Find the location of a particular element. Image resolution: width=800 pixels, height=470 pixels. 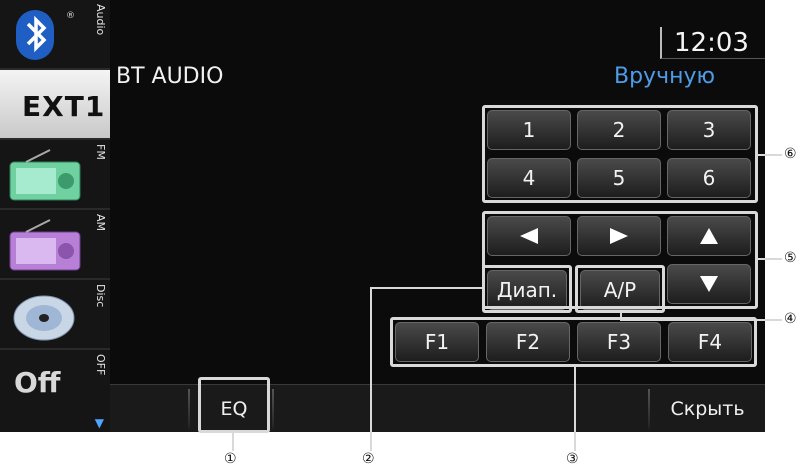

sidebar-item-off: Off OFF ▼ is located at coordinates (55, 391).